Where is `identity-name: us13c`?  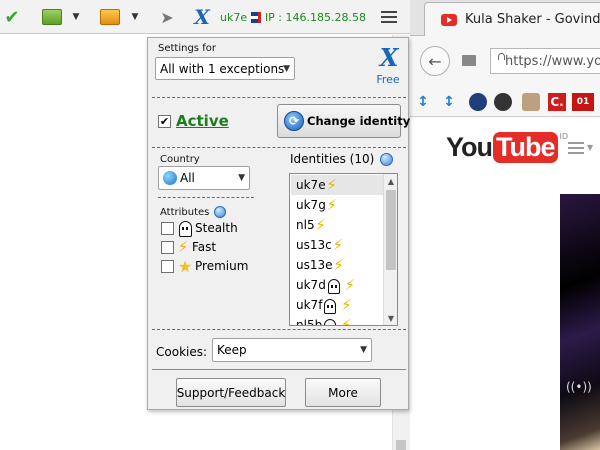
identity-name: us13c is located at coordinates (314, 245).